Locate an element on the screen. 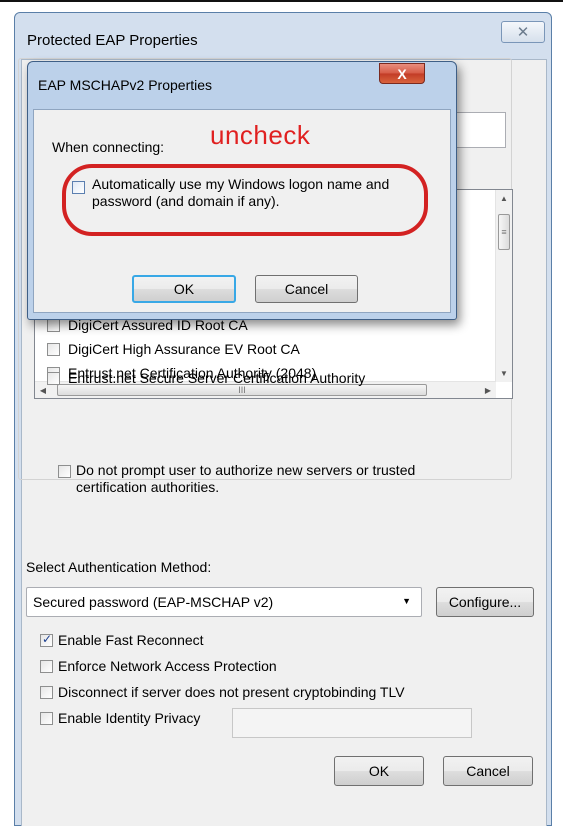 The image size is (563, 826). inner-dialog-title: EAP MSCHAPv2 Properties is located at coordinates (125, 85).